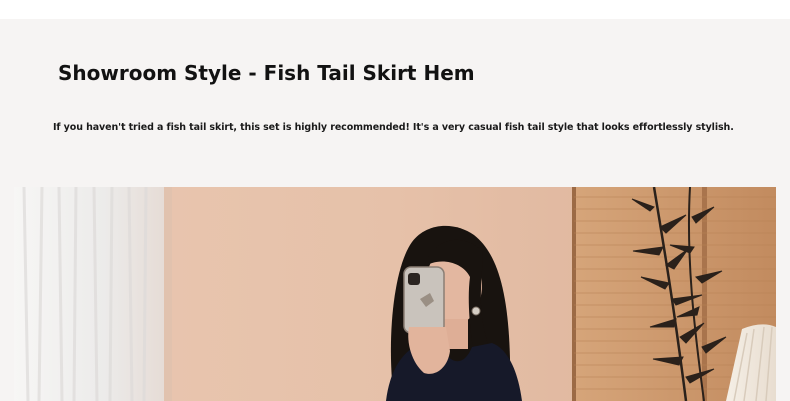  Describe the element at coordinates (93, 294) in the screenshot. I see `curtain` at that location.